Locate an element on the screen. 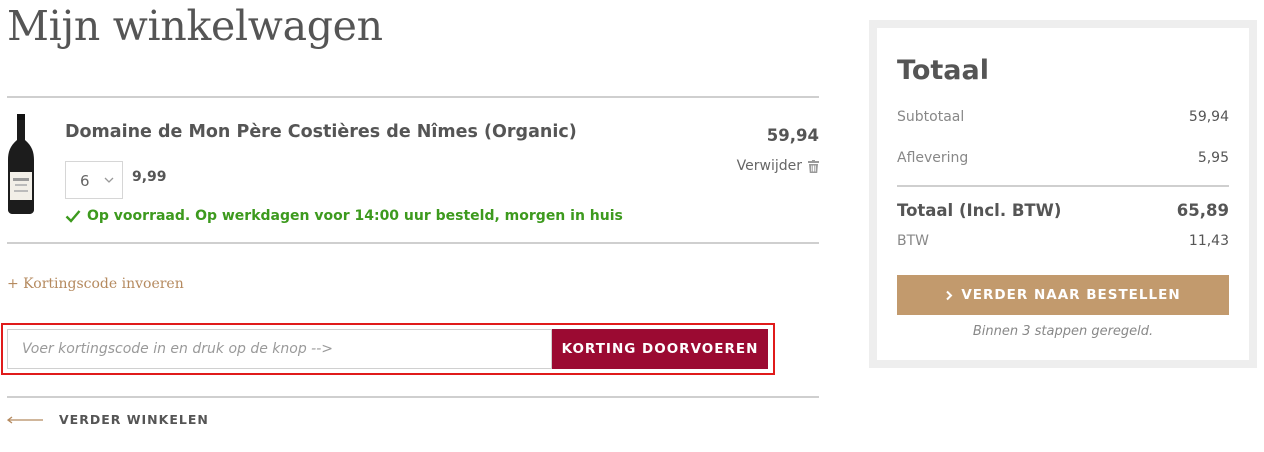 The width and height of the screenshot is (1264, 452). checkout-note: Binnen 3 stappen geregeld. is located at coordinates (1063, 331).